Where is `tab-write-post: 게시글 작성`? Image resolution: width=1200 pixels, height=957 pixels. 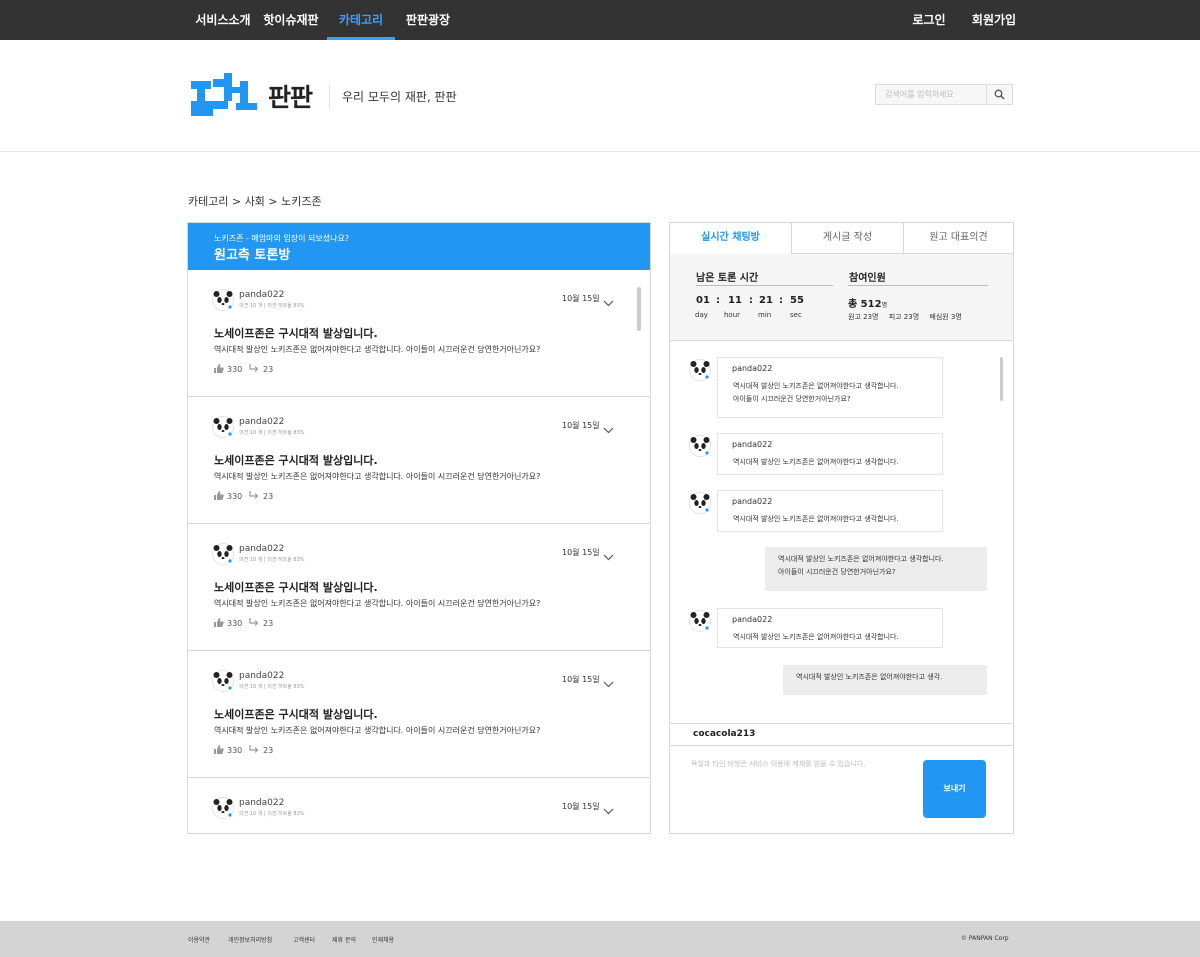 tab-write-post: 게시글 작성 is located at coordinates (847, 238).